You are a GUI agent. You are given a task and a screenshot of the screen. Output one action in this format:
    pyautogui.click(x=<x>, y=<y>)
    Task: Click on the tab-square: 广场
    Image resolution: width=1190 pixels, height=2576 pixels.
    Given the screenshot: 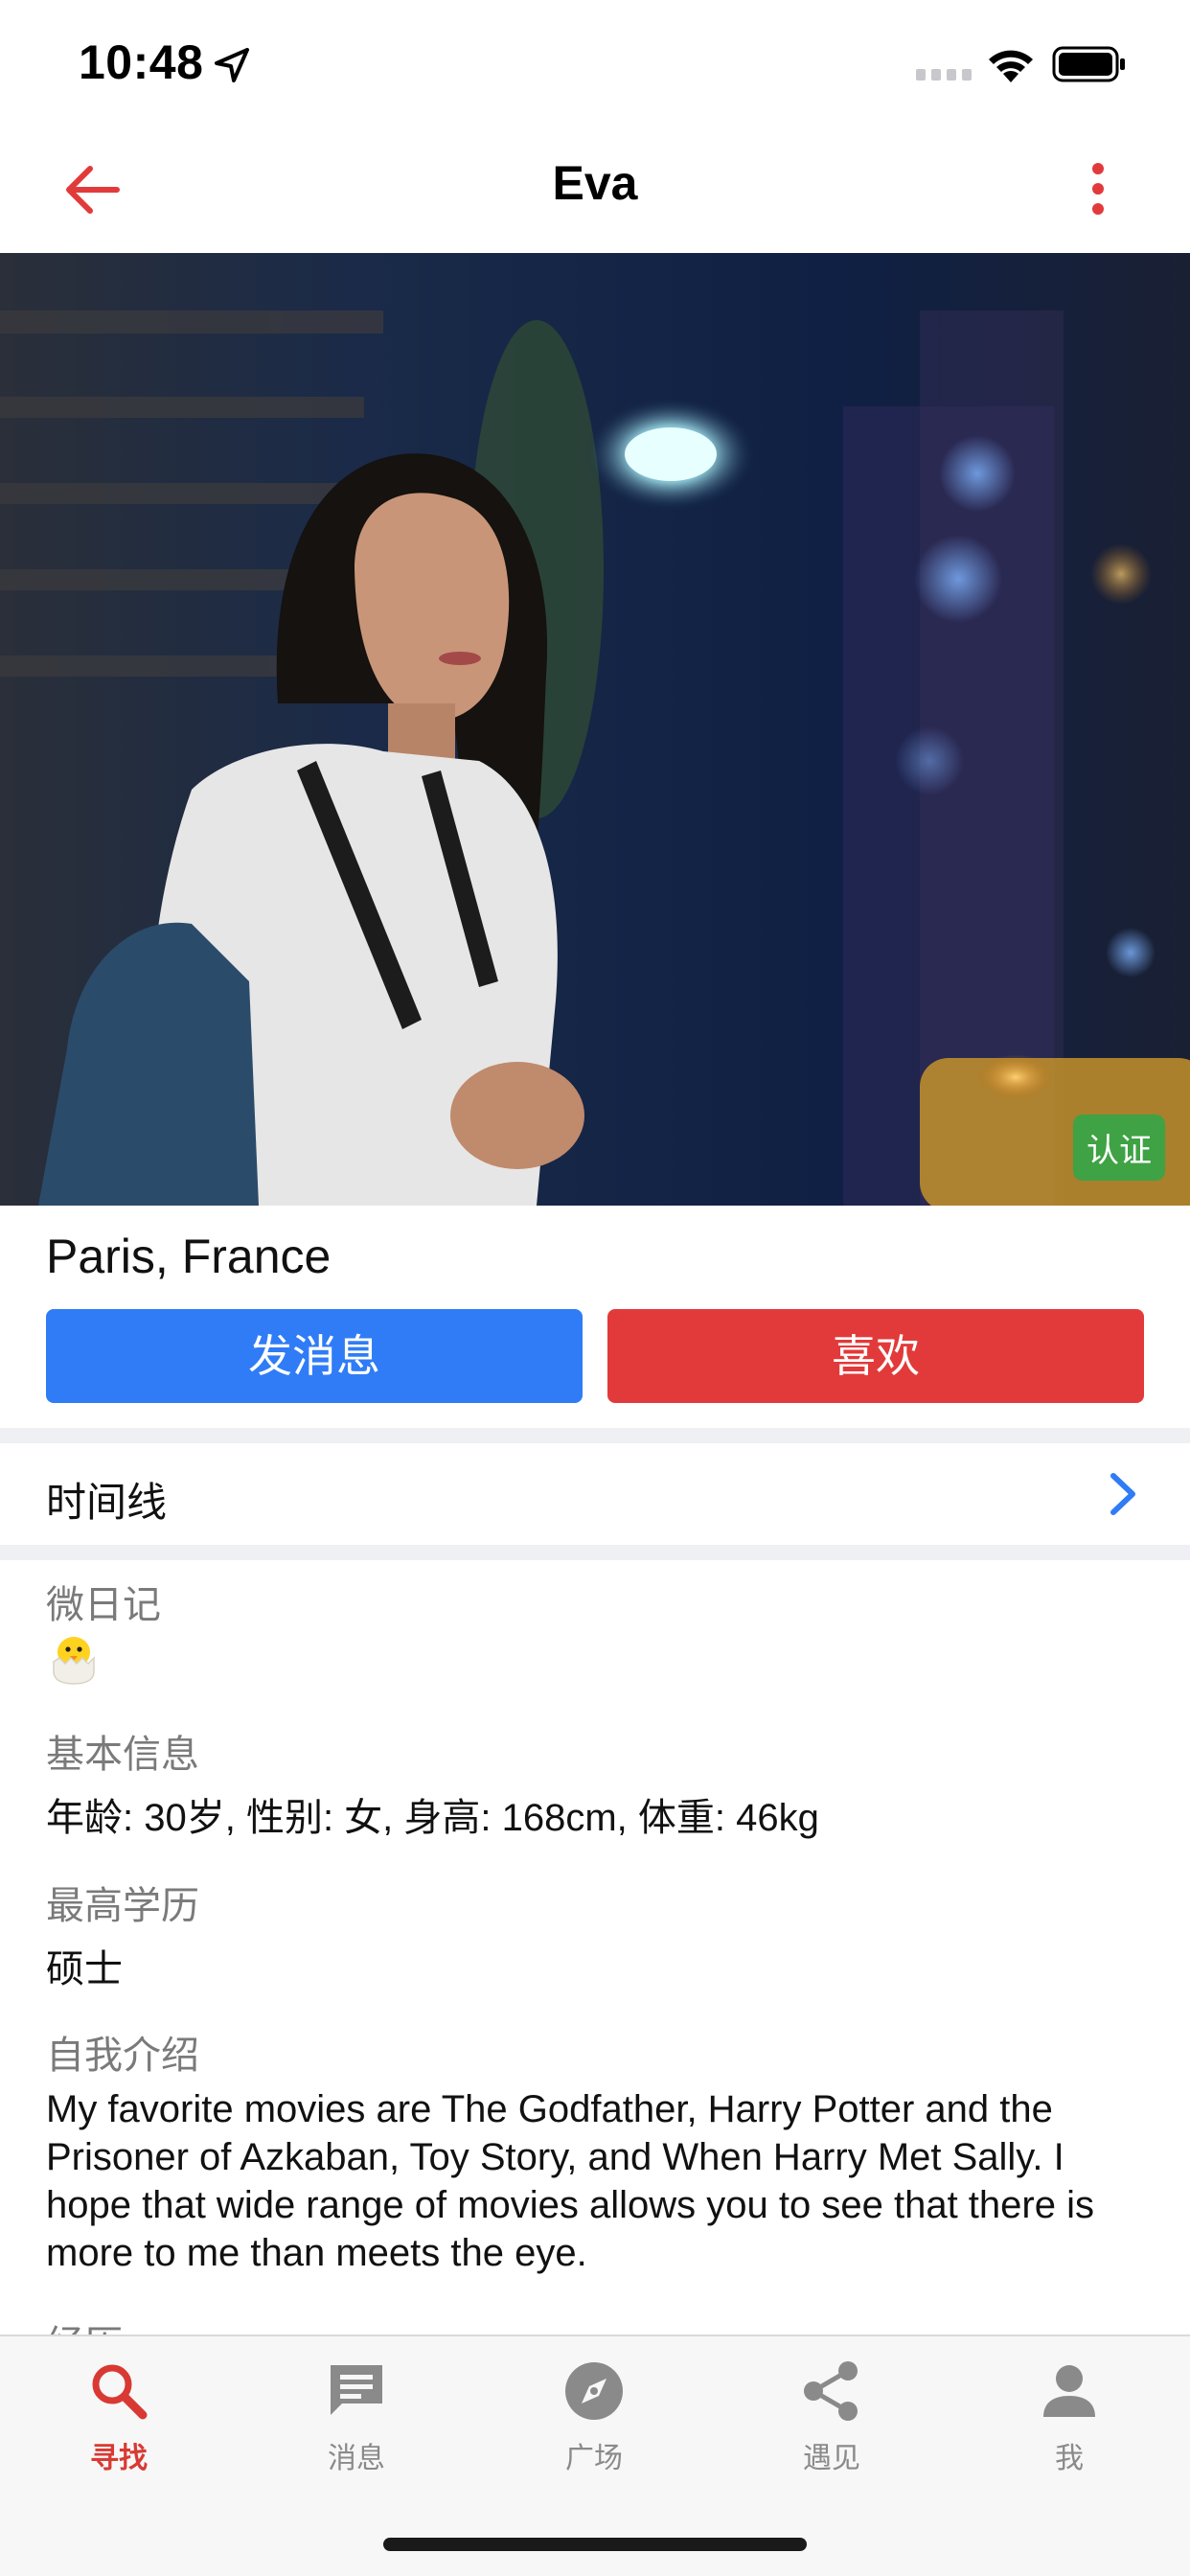 What is the action you would take?
    pyautogui.click(x=594, y=2417)
    